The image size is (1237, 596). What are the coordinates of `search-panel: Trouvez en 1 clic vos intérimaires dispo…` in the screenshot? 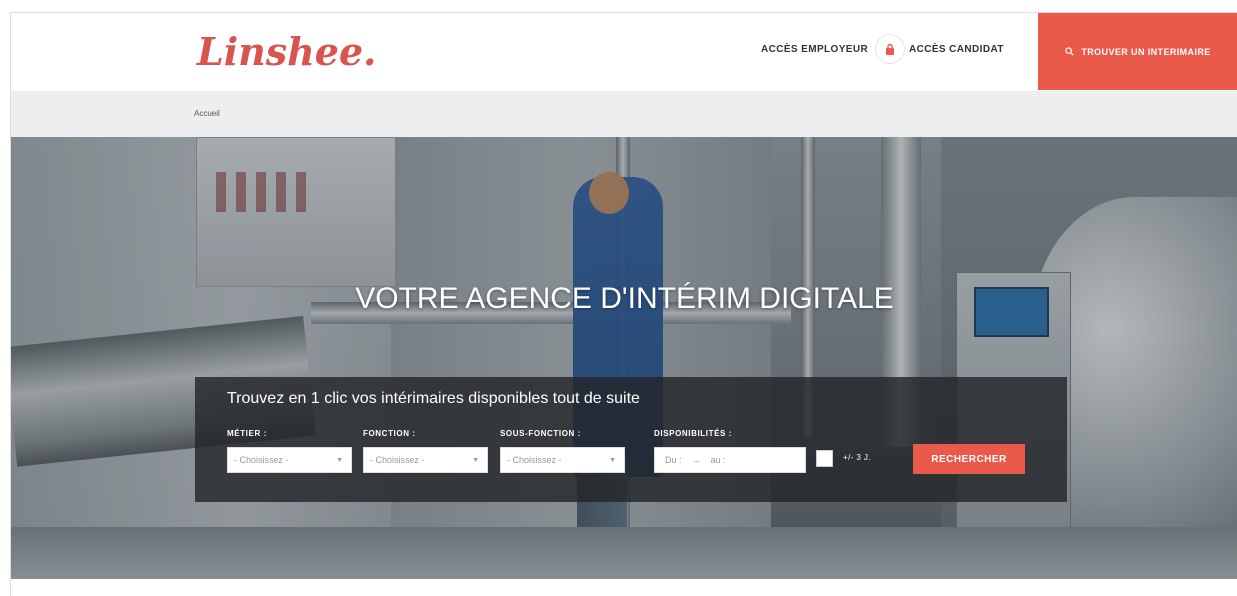 It's located at (631, 439).